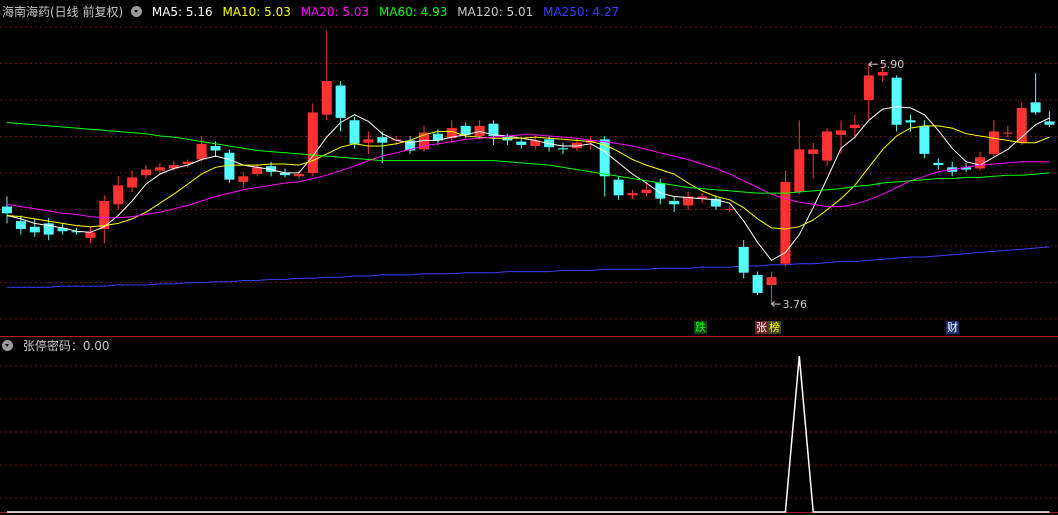  I want to click on ma20-legend: MA20: 5.03, so click(335, 12).